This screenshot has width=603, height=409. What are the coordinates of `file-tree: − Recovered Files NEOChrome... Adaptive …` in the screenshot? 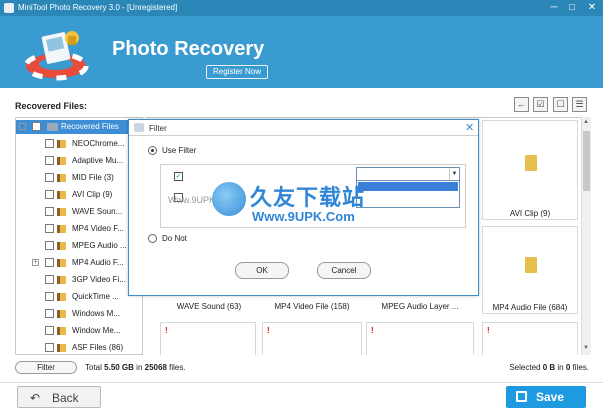 It's located at (79, 236).